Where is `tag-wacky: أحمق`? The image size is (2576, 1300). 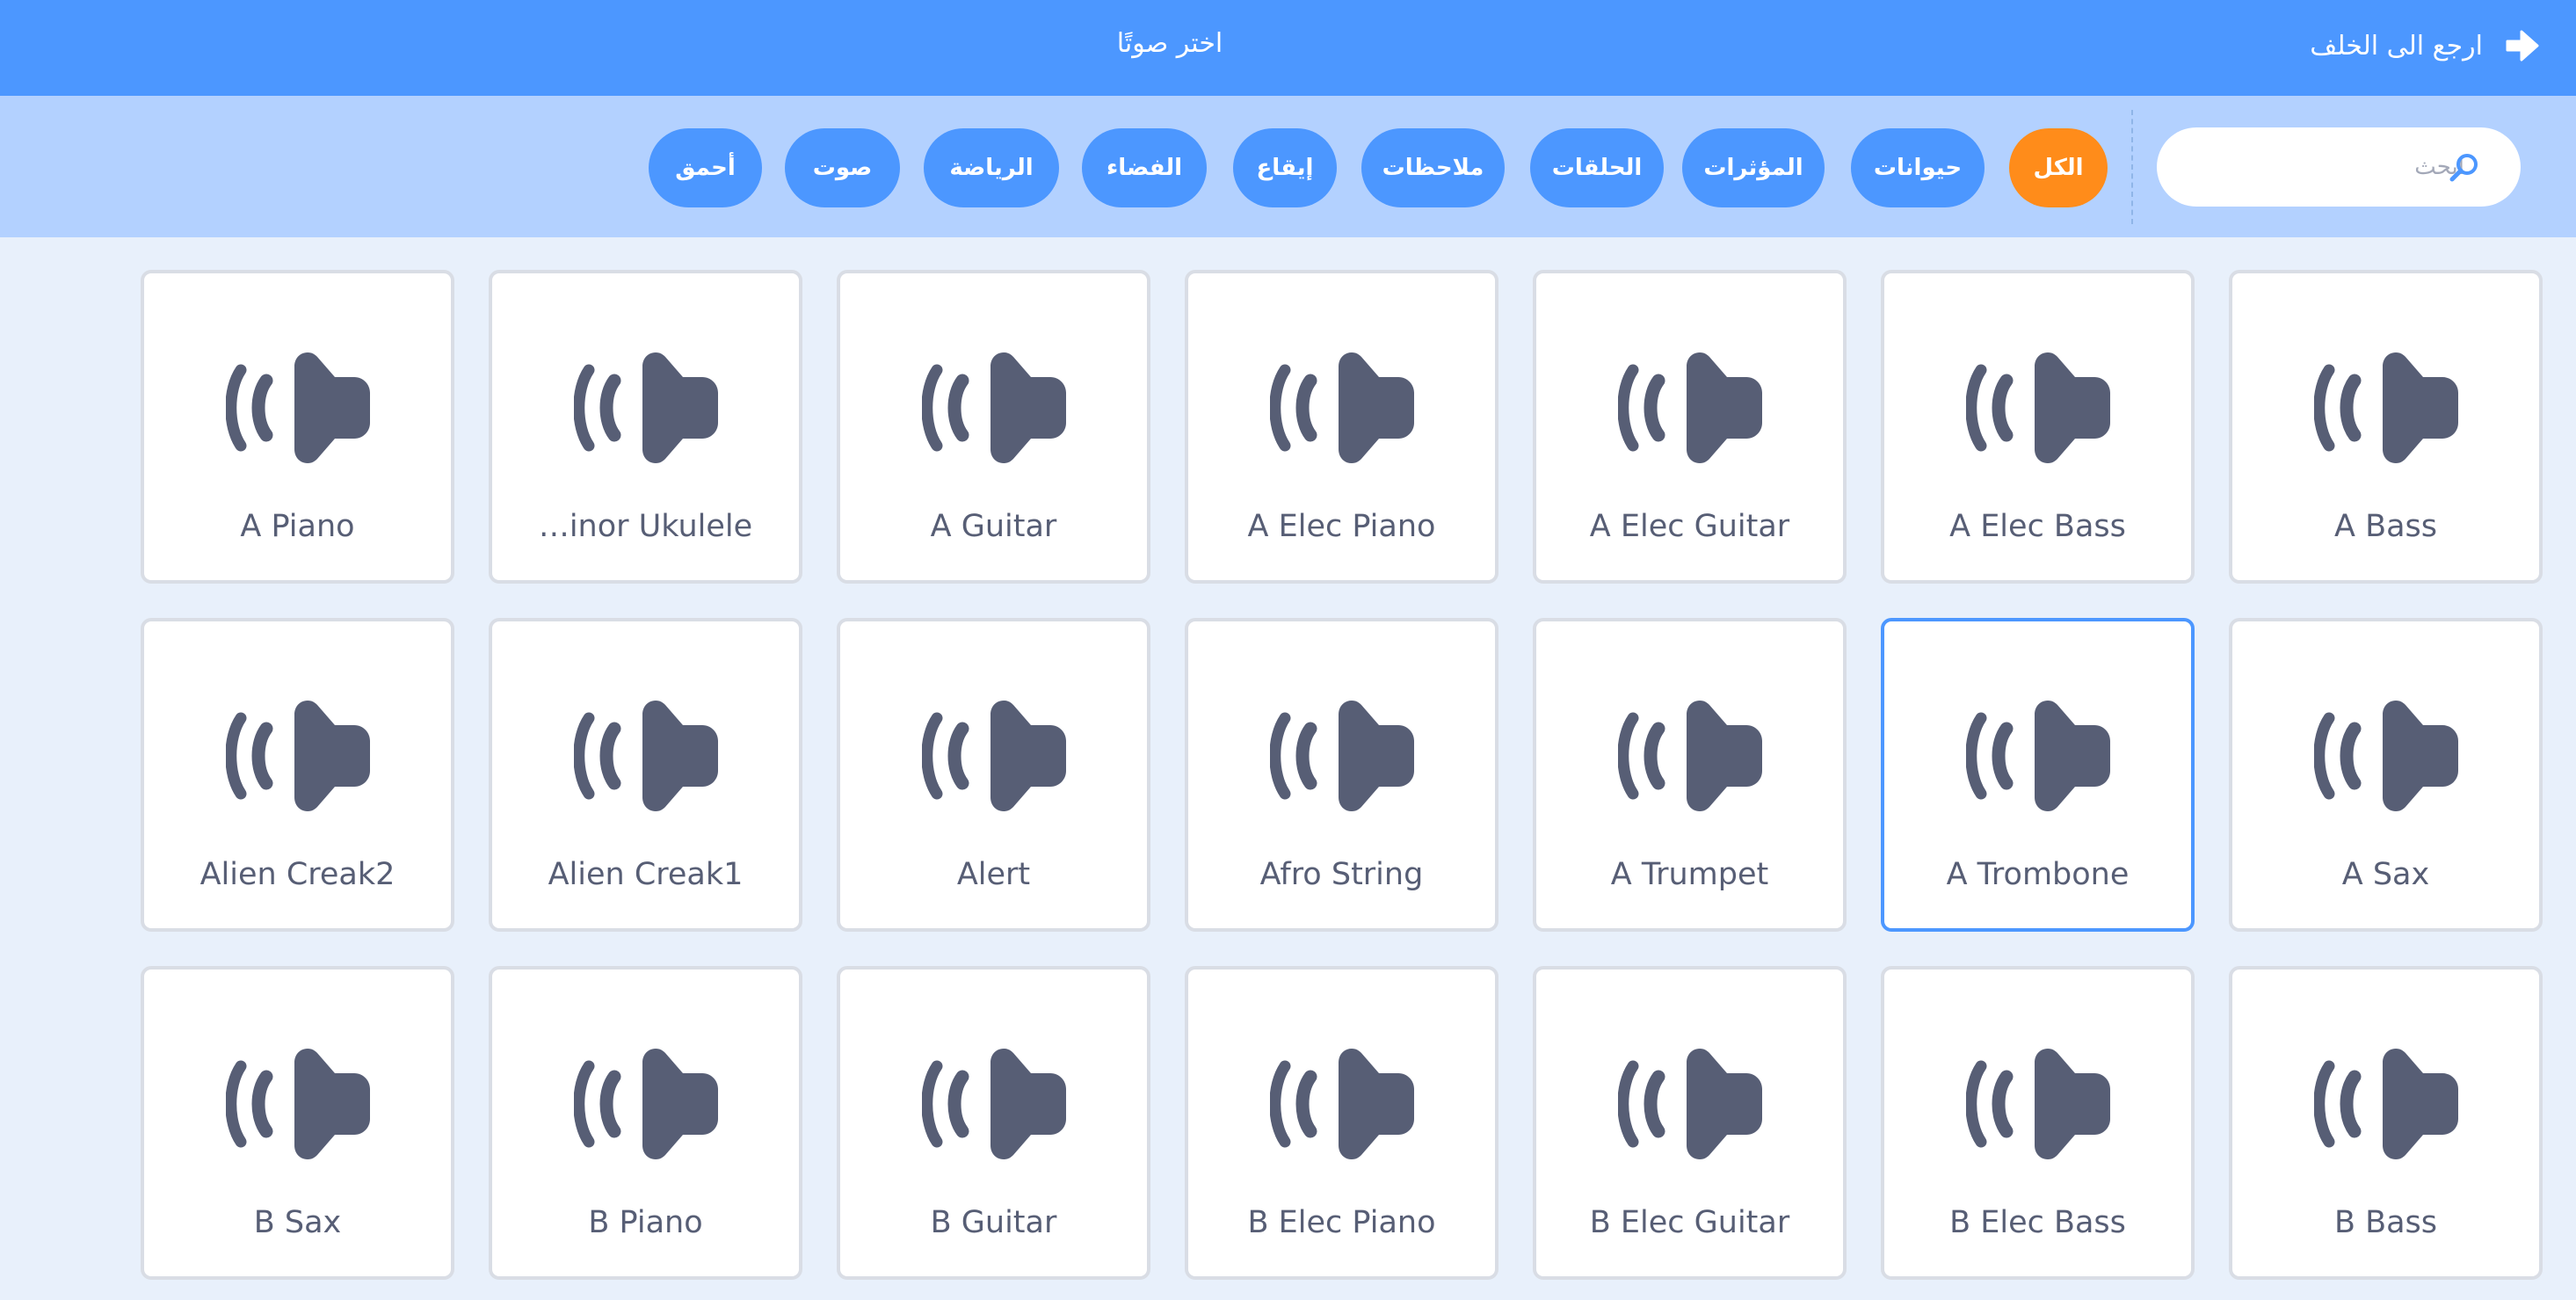 tag-wacky: أحمق is located at coordinates (705, 168).